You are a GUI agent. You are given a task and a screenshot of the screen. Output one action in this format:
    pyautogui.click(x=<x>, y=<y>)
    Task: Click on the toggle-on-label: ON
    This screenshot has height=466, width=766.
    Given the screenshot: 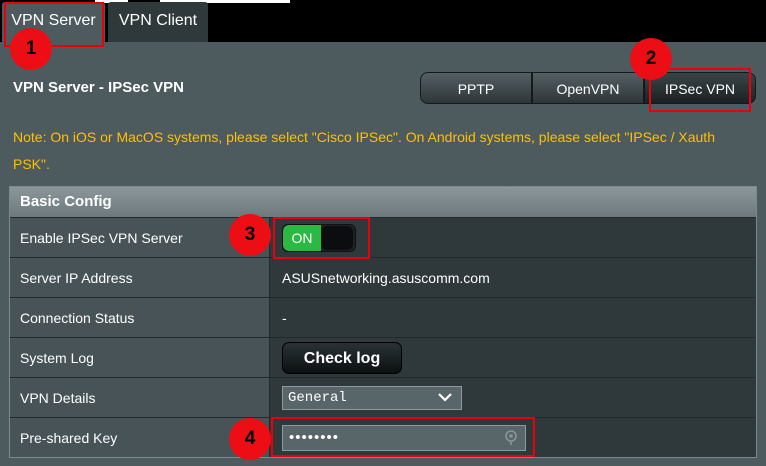 What is the action you would take?
    pyautogui.click(x=302, y=237)
    